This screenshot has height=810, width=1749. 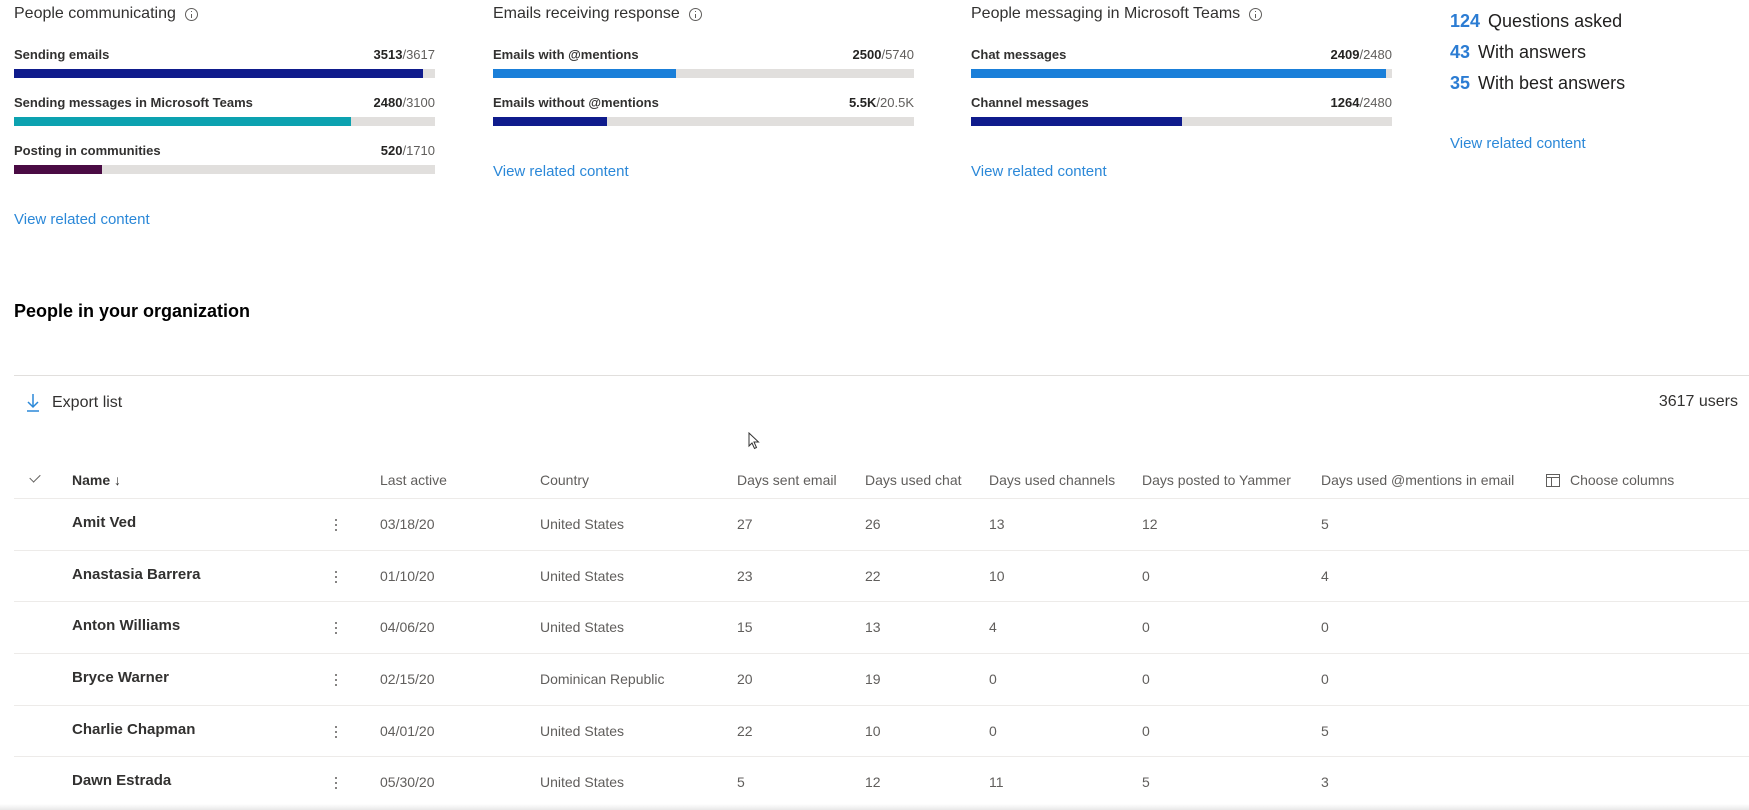 I want to click on cell-name: Charlie Chapman, so click(x=133, y=729).